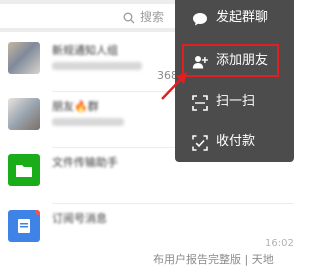 The height and width of the screenshot is (266, 320). What do you see at coordinates (129, 18) in the screenshot?
I see `search-icon` at bounding box center [129, 18].